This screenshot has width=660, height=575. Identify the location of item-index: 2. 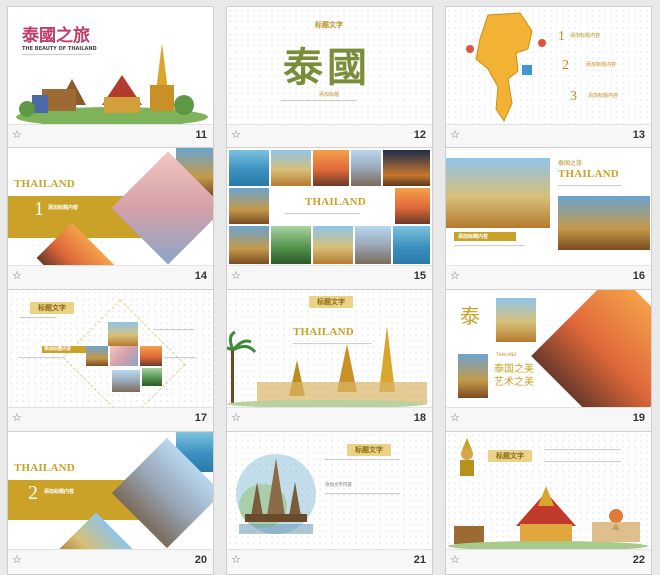
(565, 65).